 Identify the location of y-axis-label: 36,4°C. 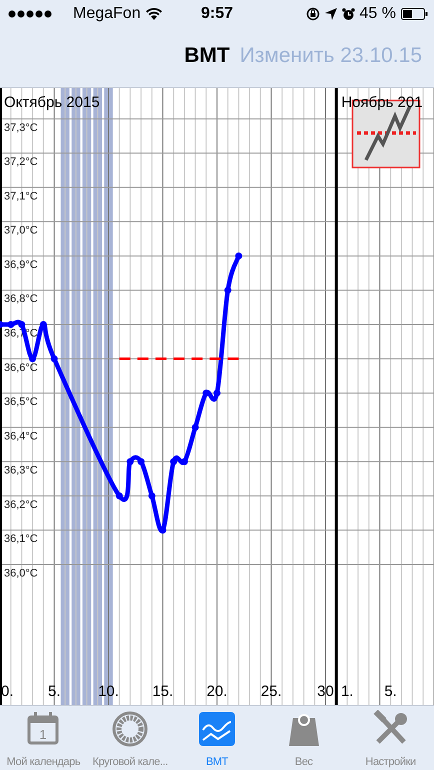
(21, 436).